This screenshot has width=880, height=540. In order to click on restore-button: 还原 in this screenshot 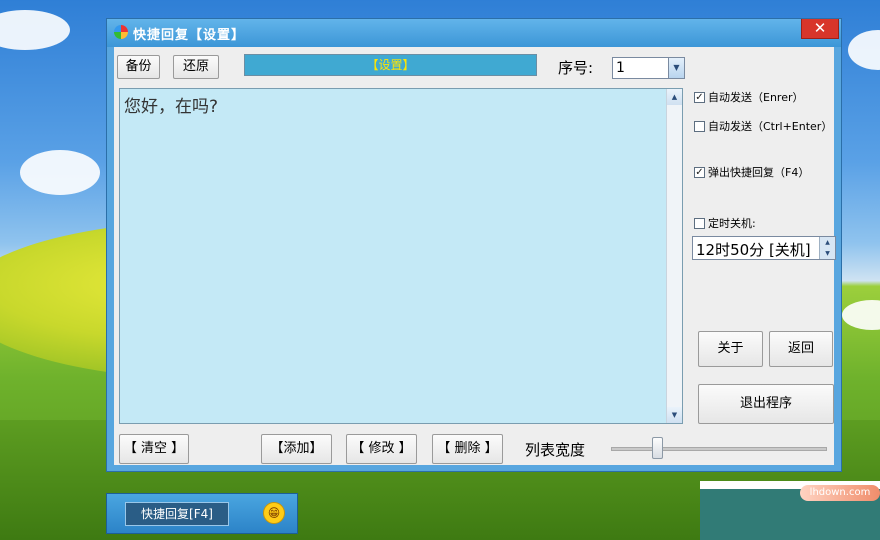, I will do `click(196, 67)`.